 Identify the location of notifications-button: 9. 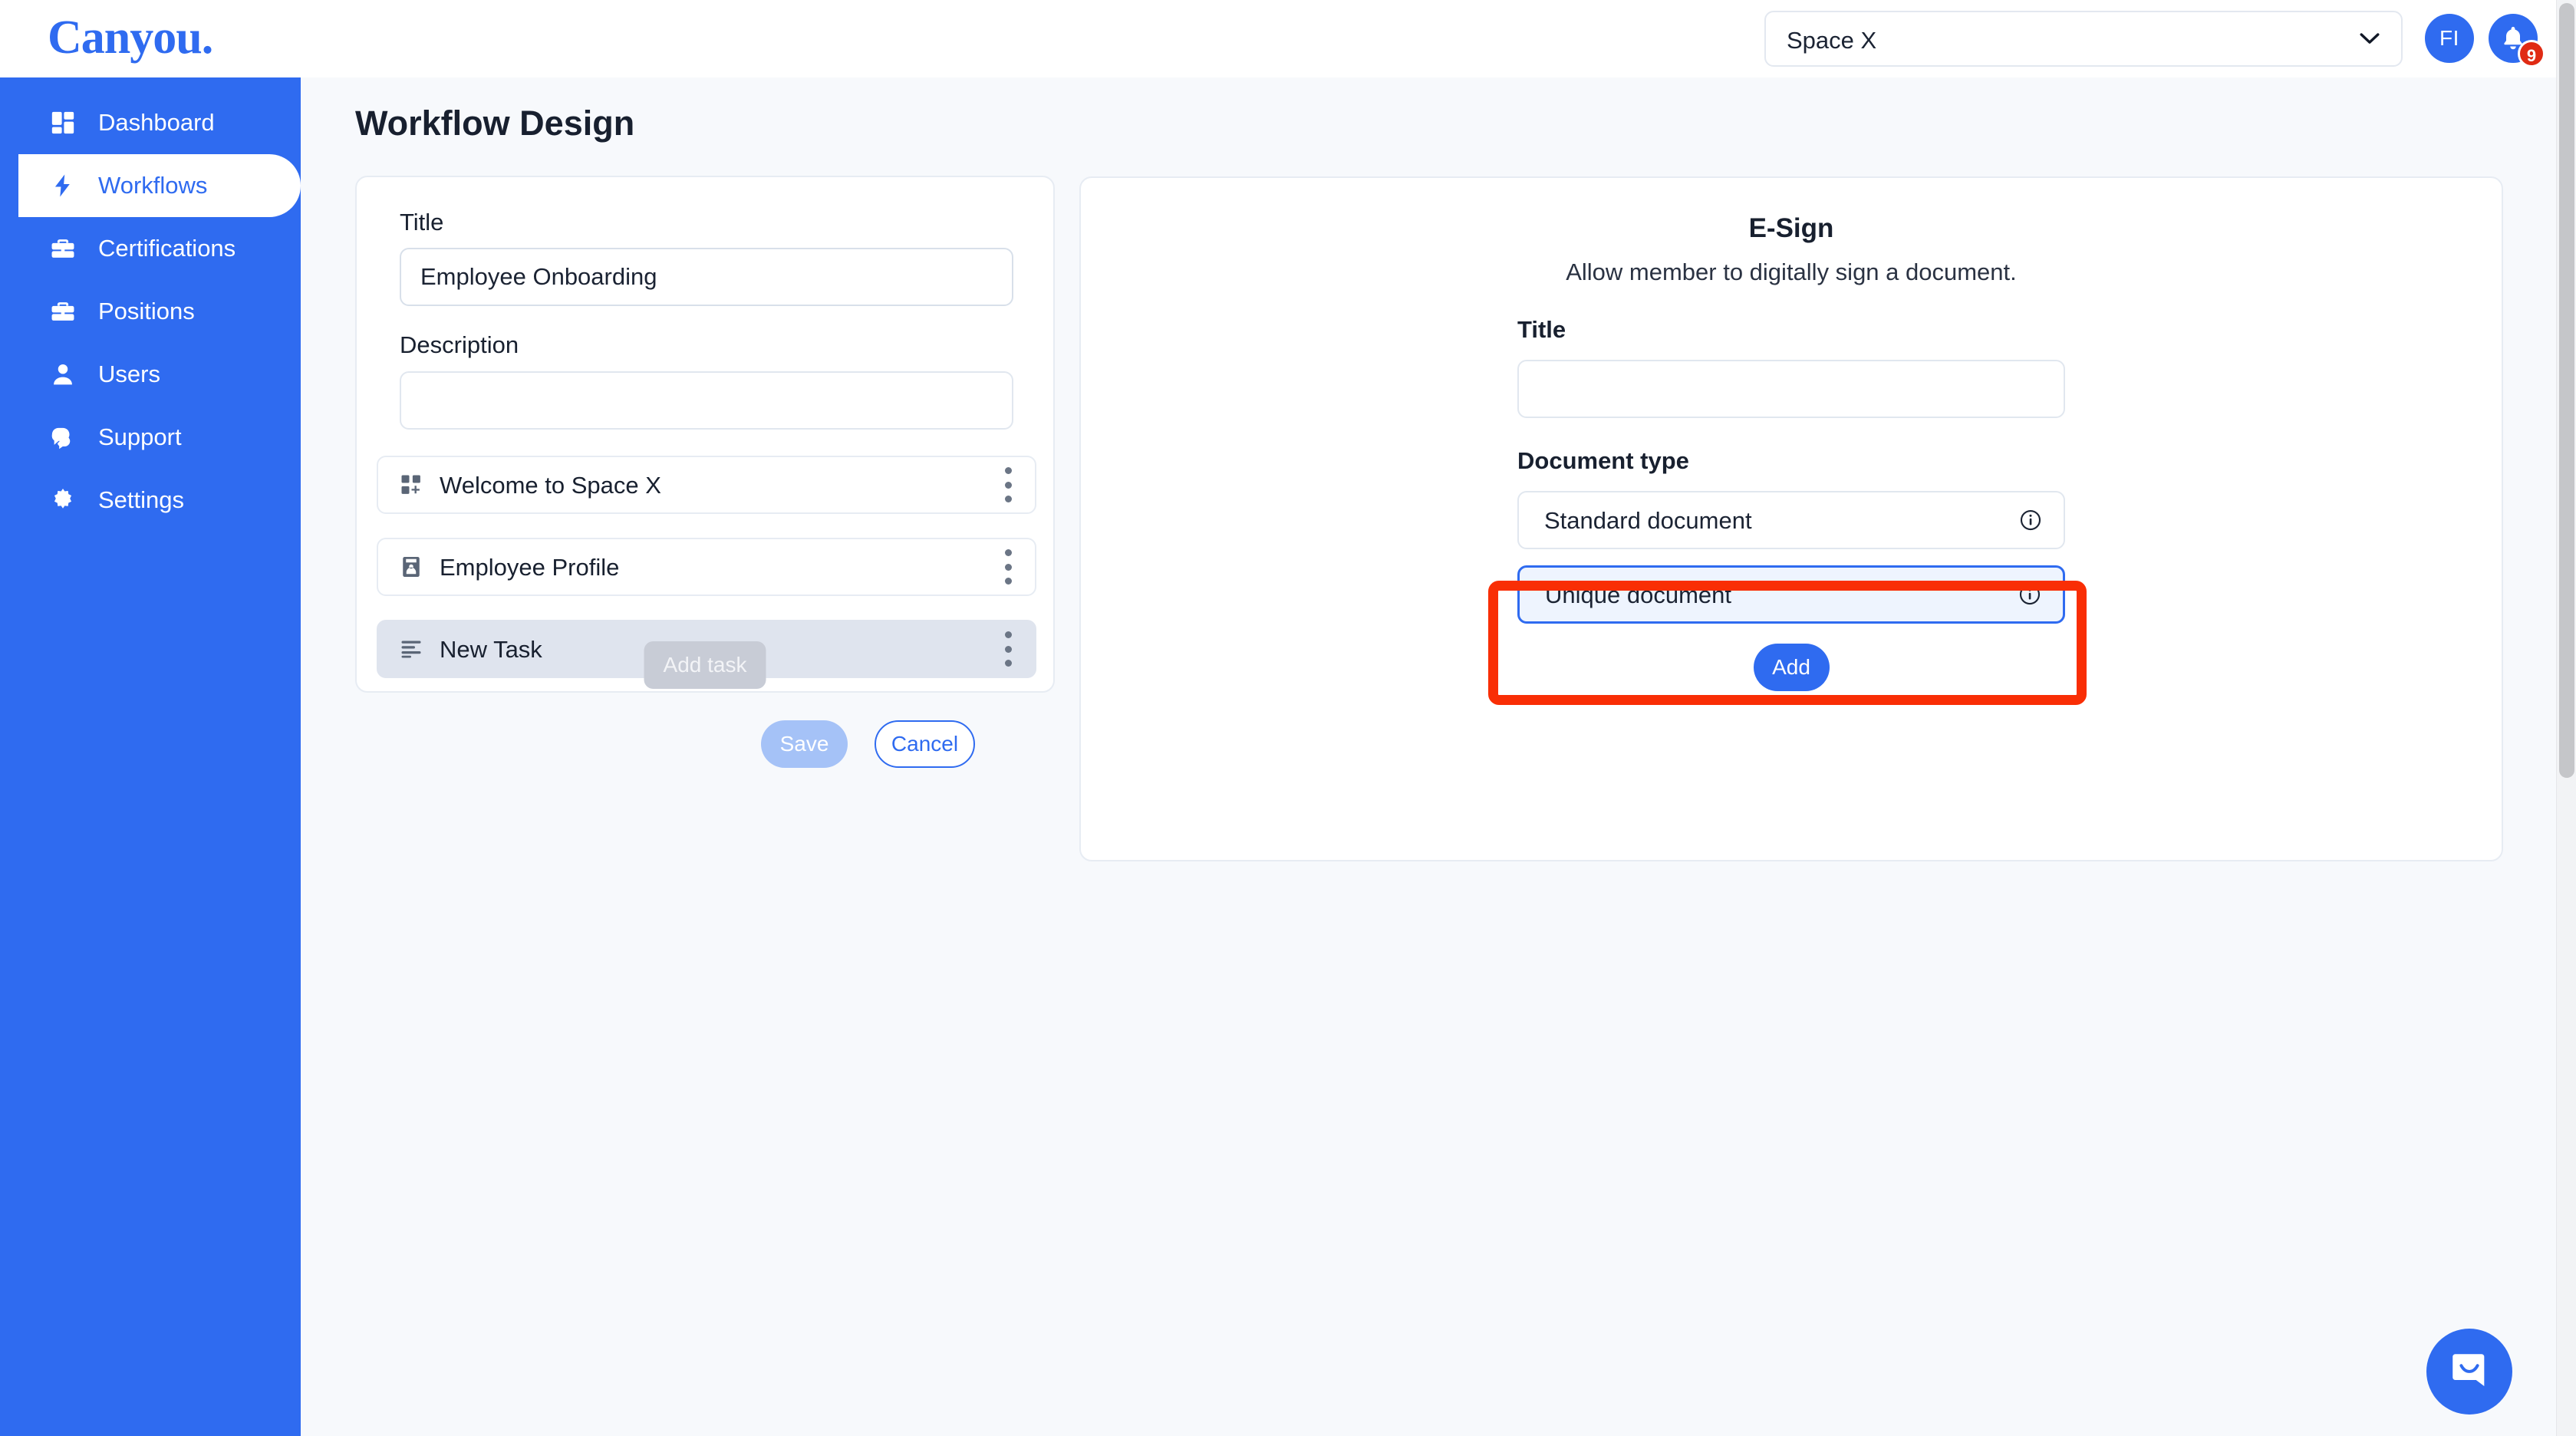
(2517, 41).